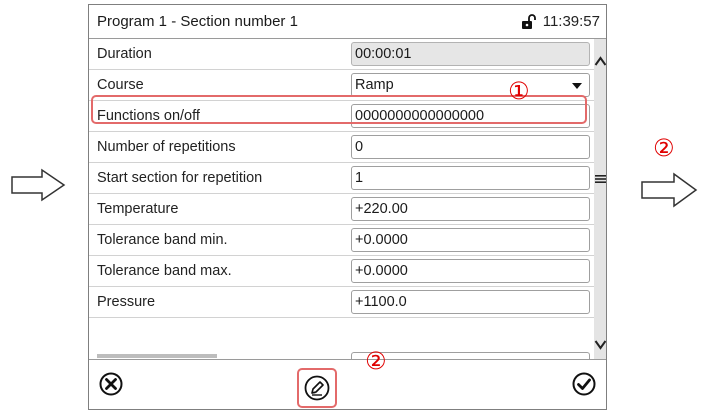  I want to click on check-circle-icon, so click(584, 384).